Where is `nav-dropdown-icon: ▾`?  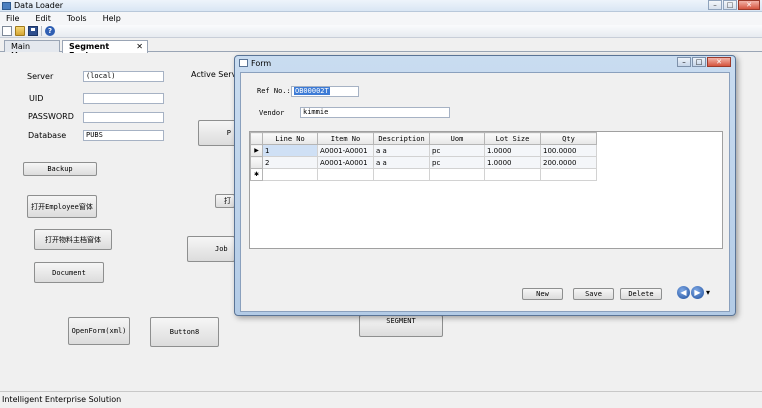
nav-dropdown-icon: ▾ is located at coordinates (708, 292).